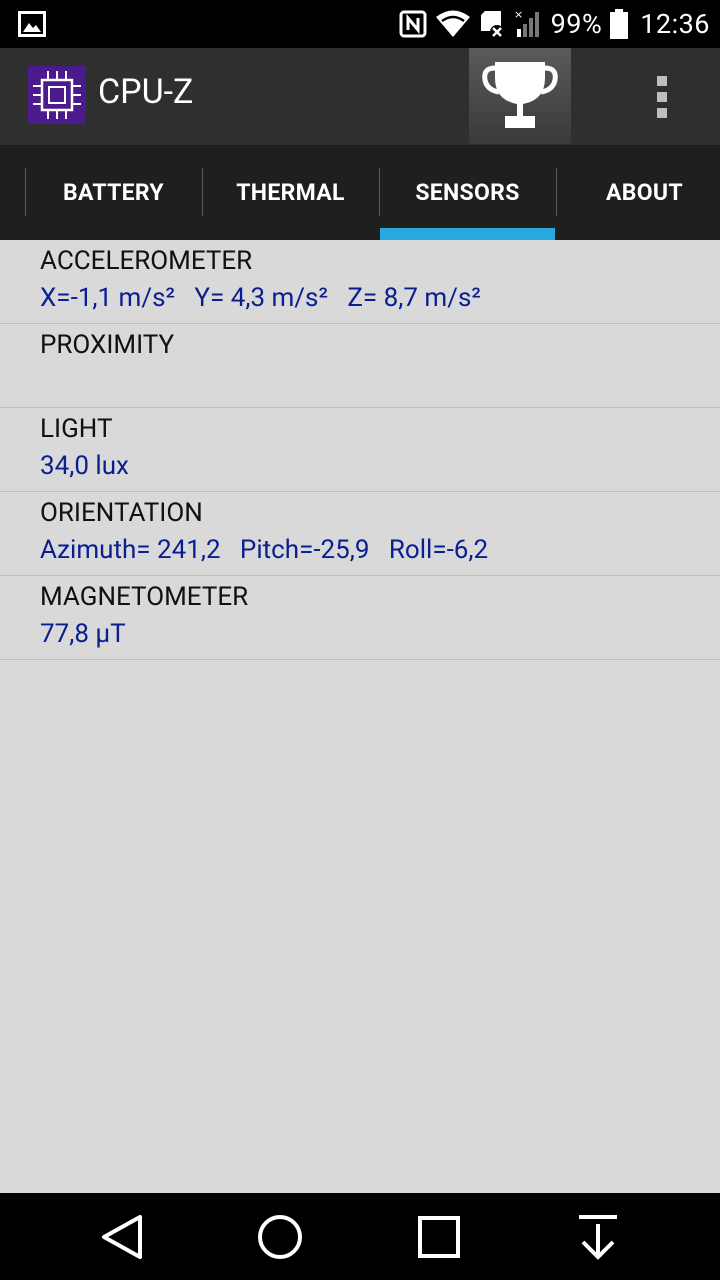 The image size is (720, 1280). I want to click on sensor-value: 34,0 lux, so click(84, 466).